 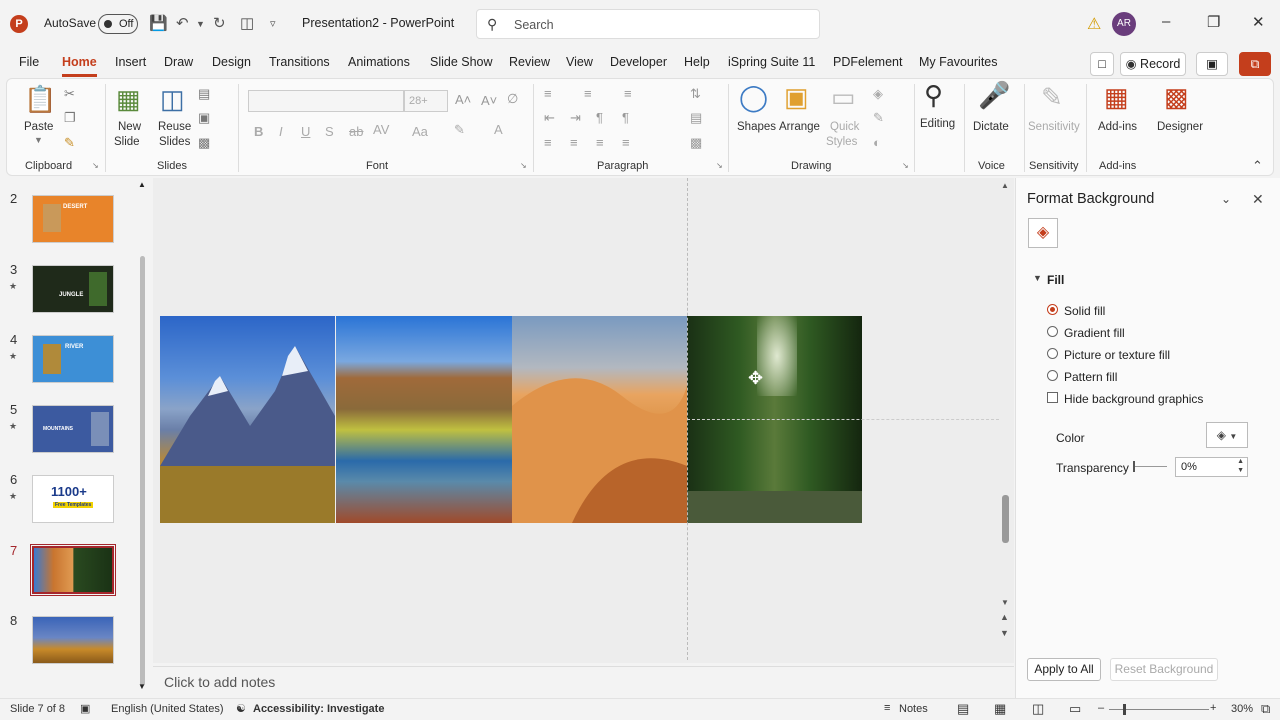 What do you see at coordinates (648, 24) in the screenshot?
I see `search-box: ⚲ Search` at bounding box center [648, 24].